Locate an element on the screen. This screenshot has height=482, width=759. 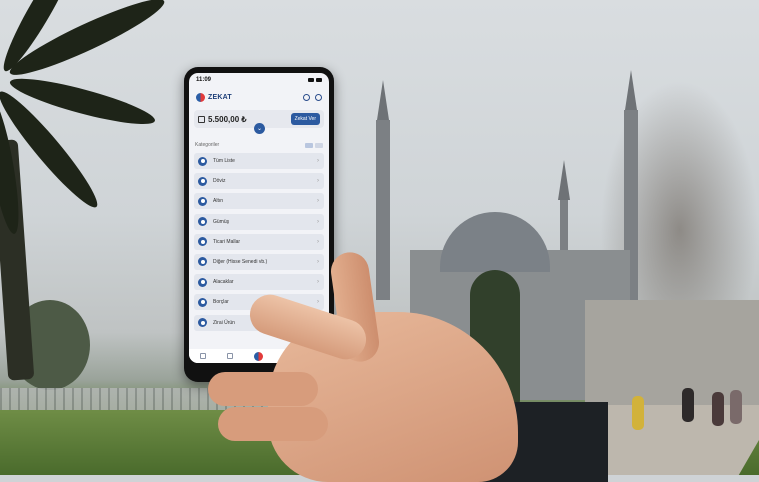
home-icon is located at coordinates (202, 356).